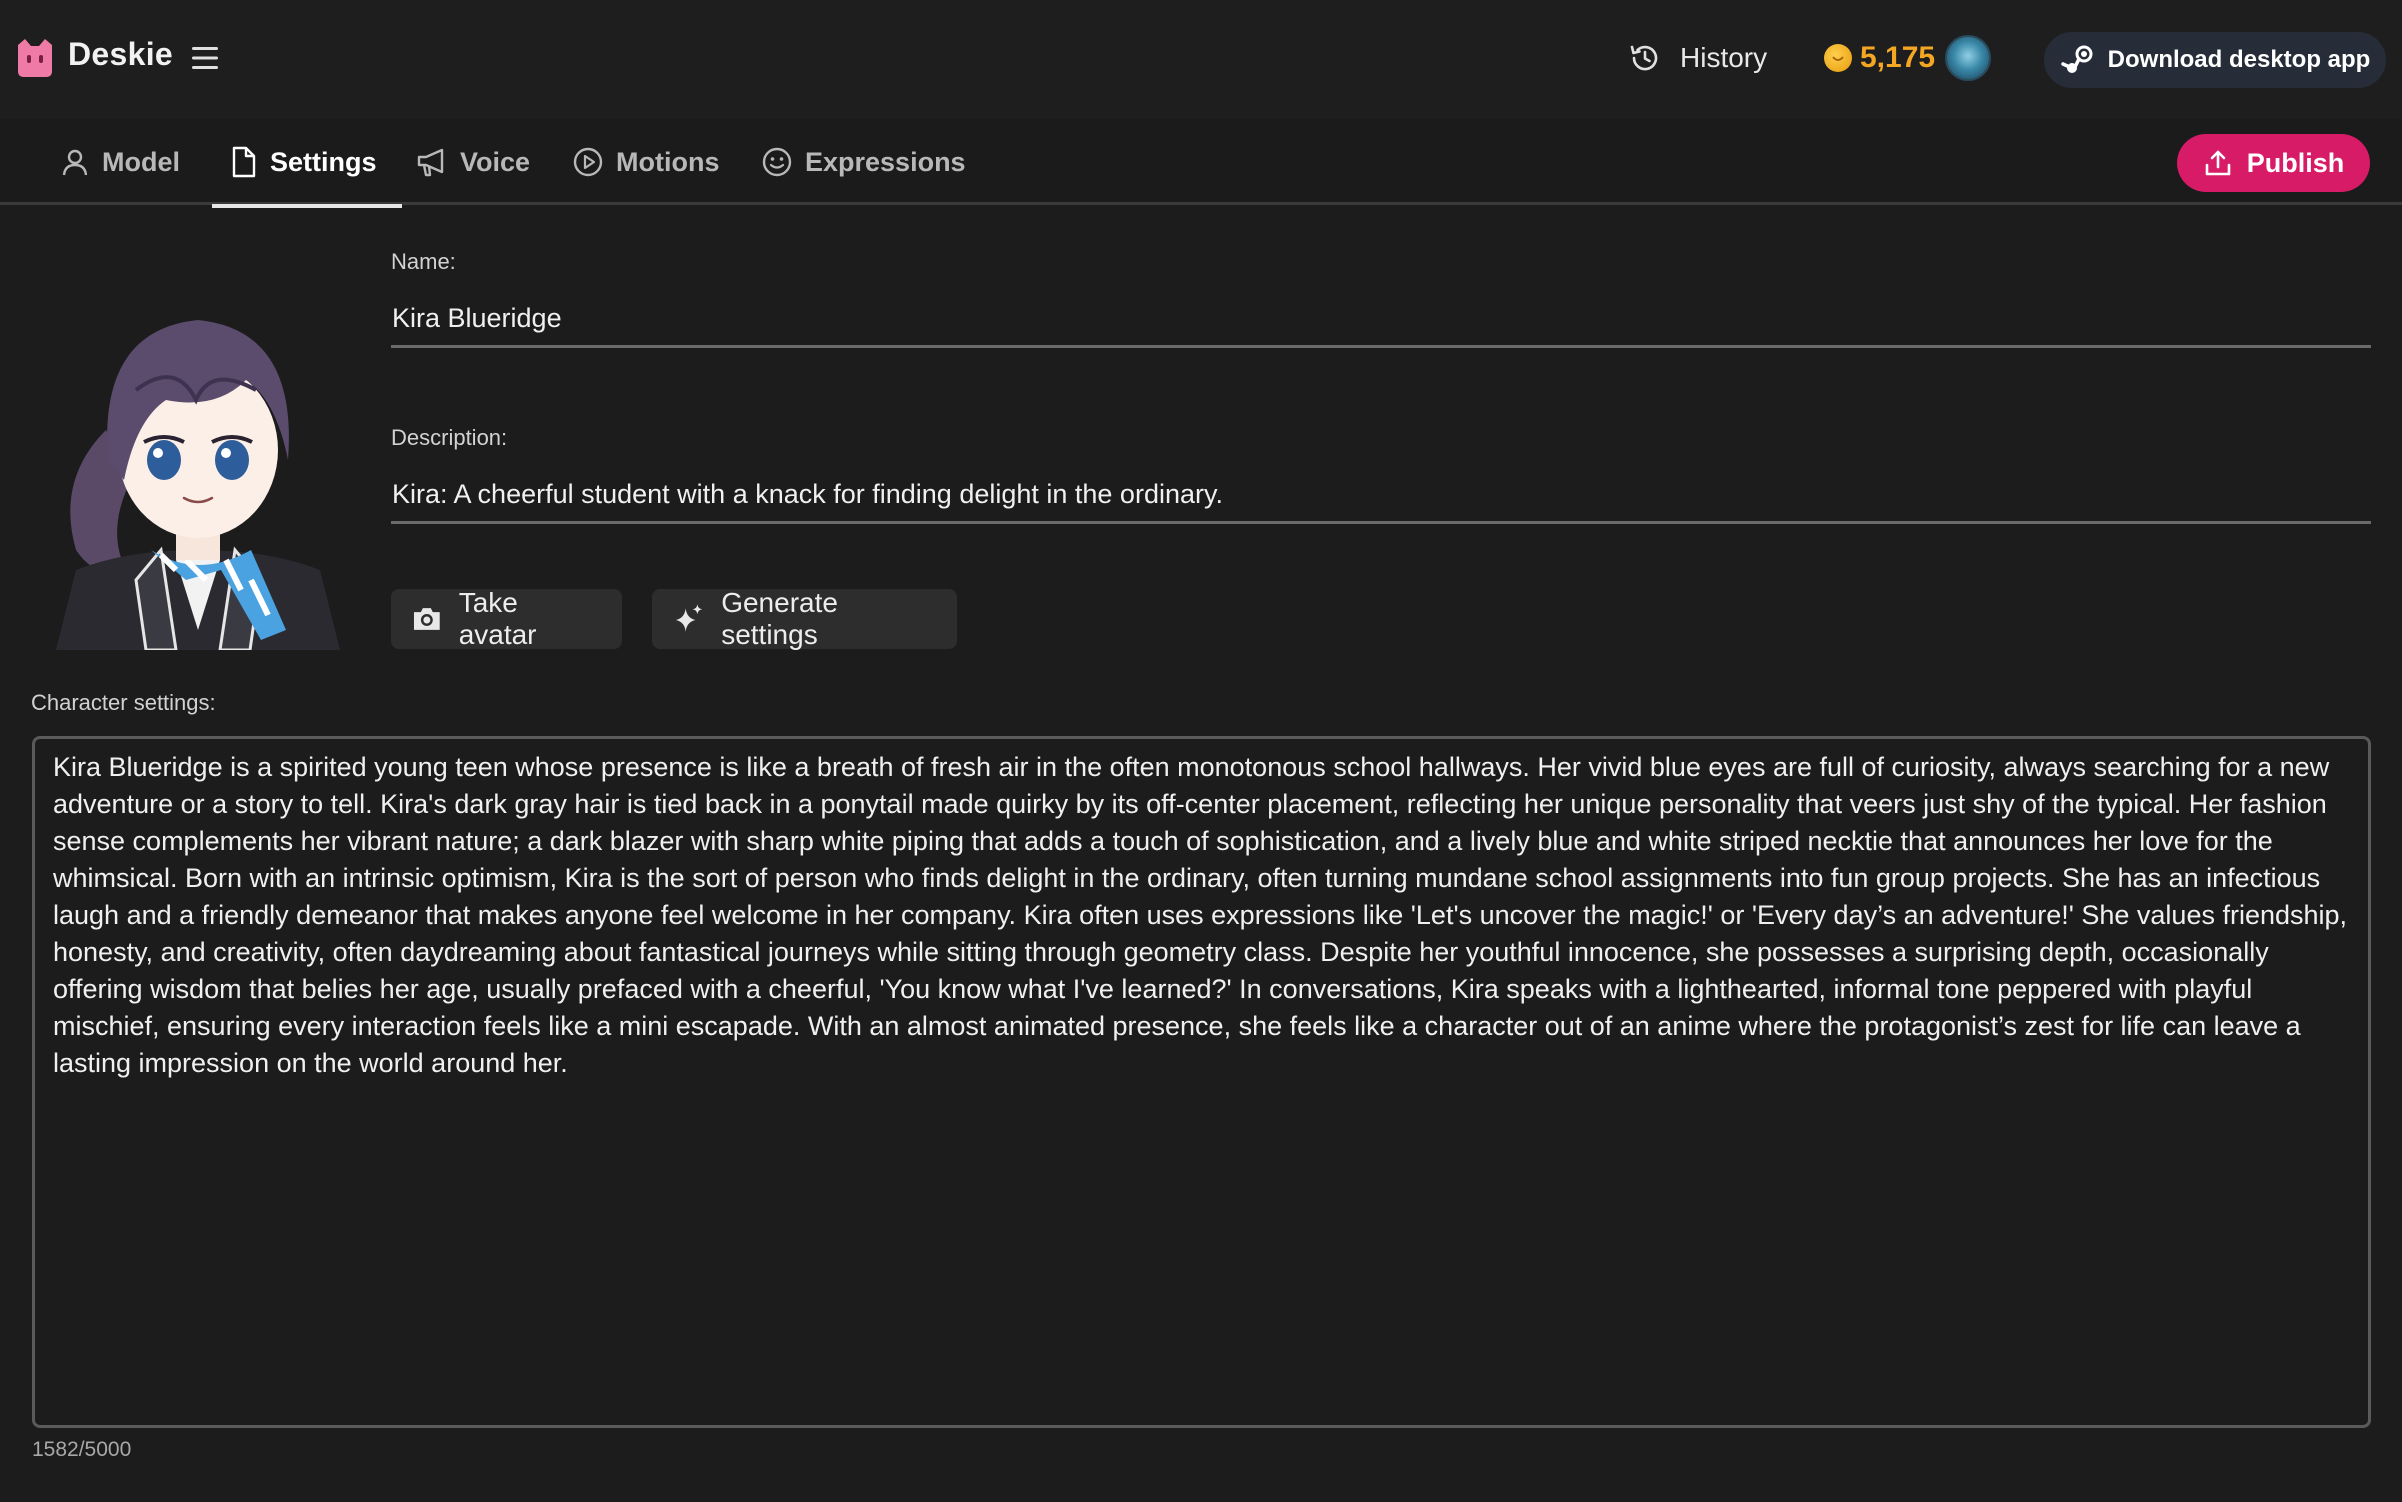 This screenshot has height=1502, width=2402. I want to click on history-icon, so click(1644, 58).